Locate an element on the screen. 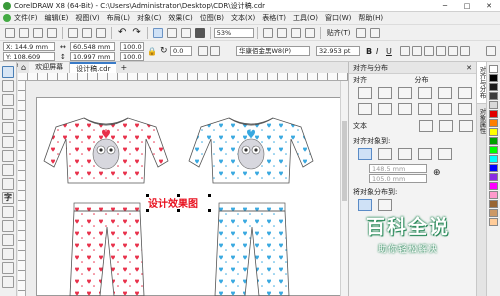  print-icon is located at coordinates (52, 32).